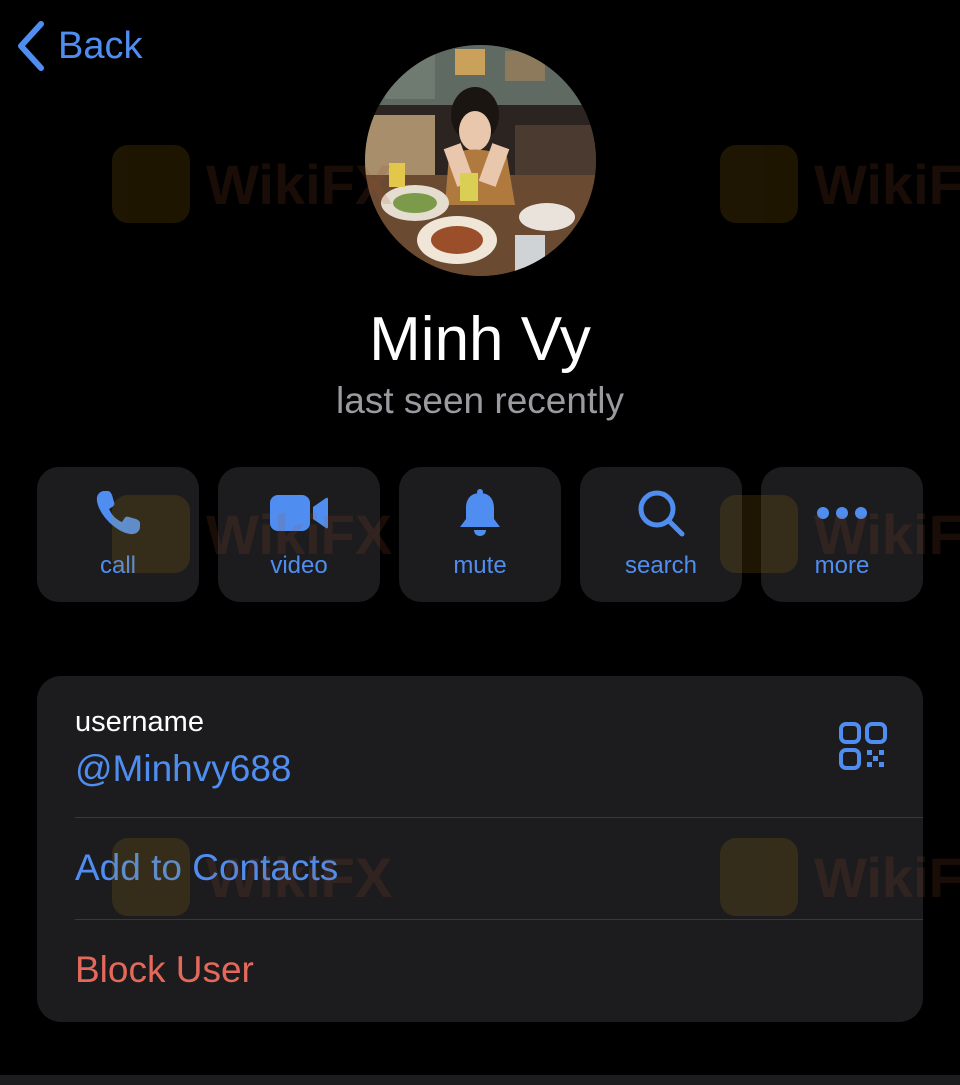  What do you see at coordinates (480, 565) in the screenshot?
I see `mute-label: mute` at bounding box center [480, 565].